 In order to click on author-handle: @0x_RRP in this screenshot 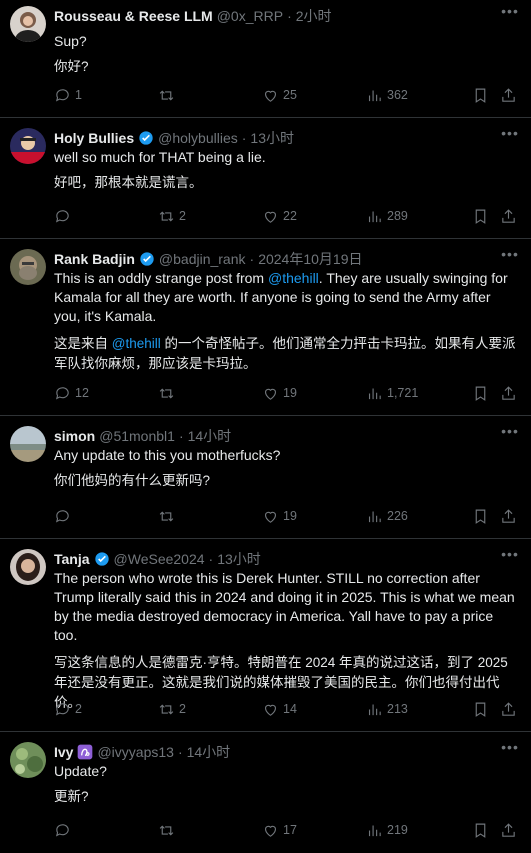, I will do `click(250, 16)`.